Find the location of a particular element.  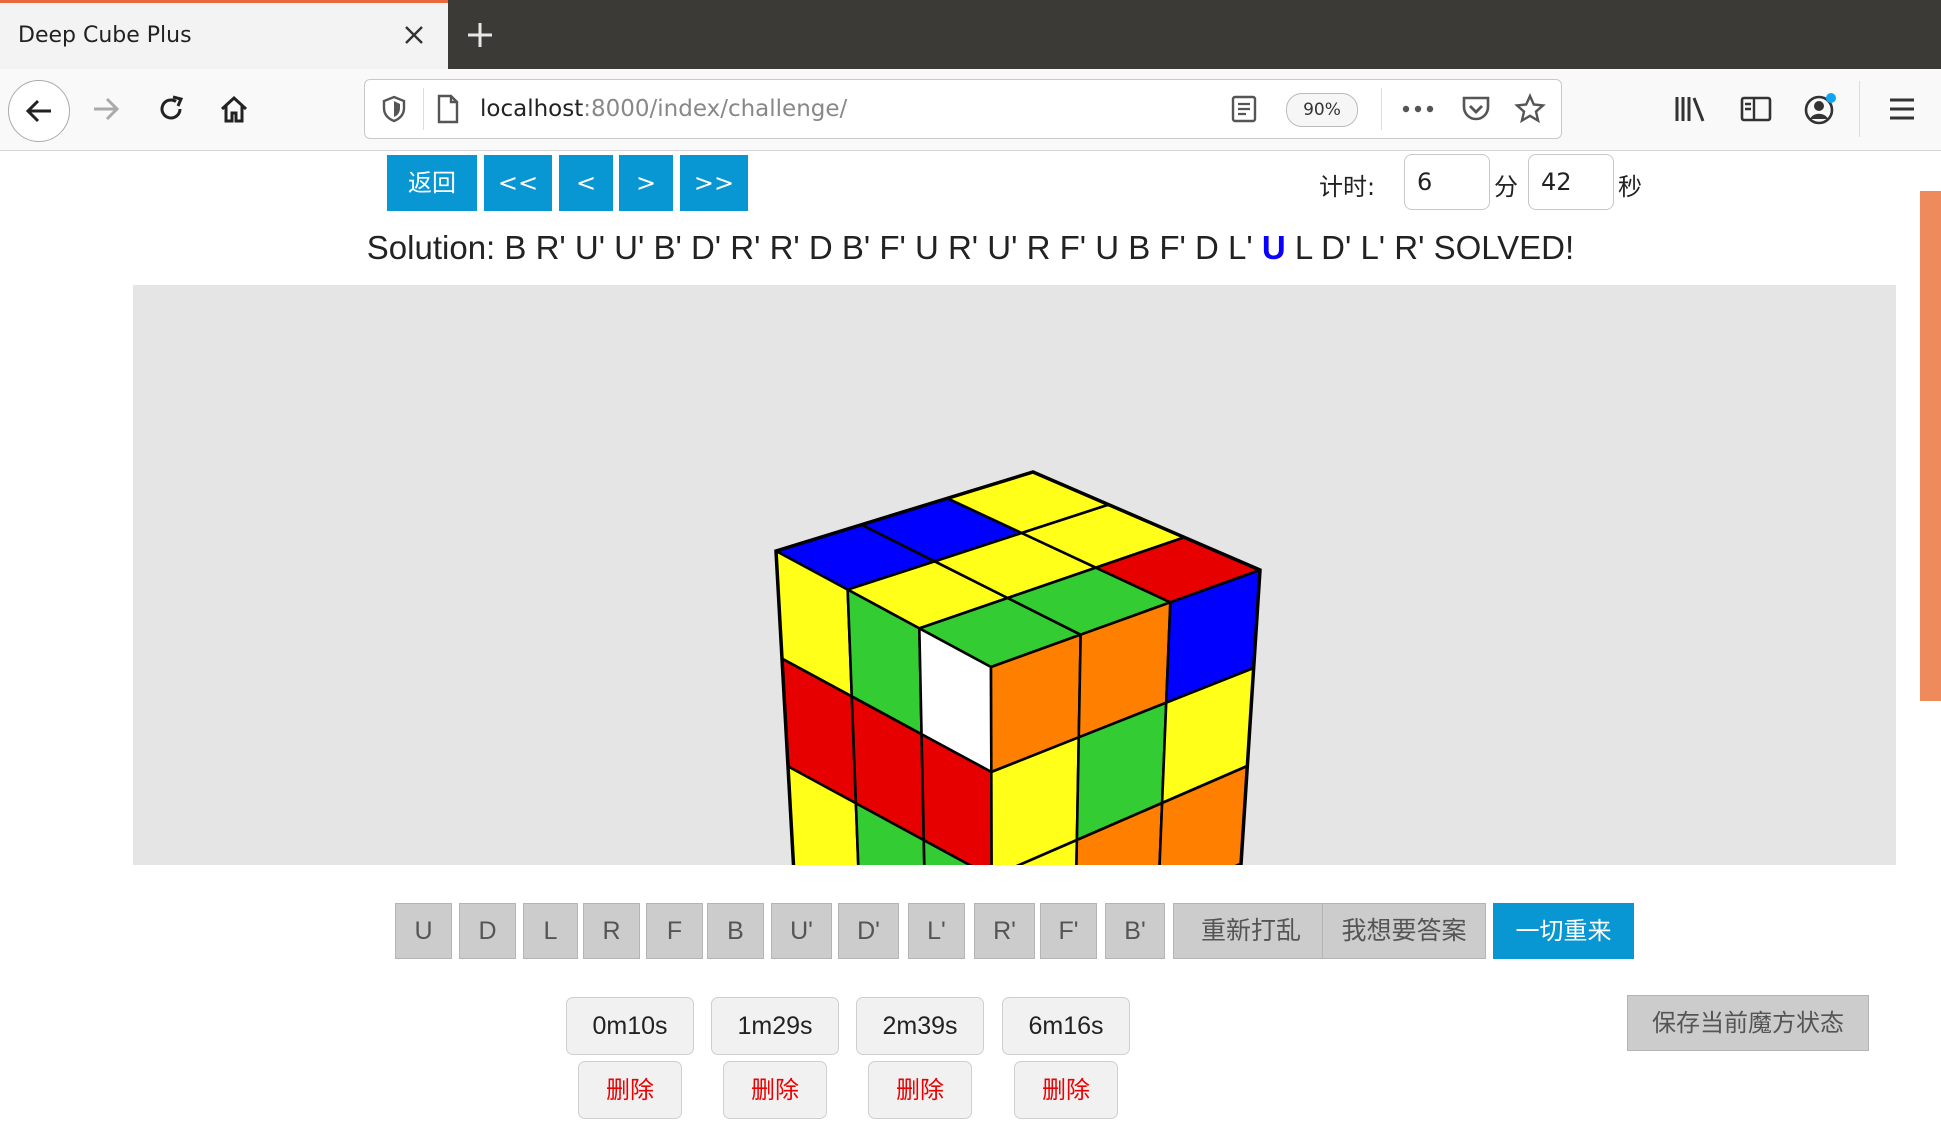

timer-minutes: 6 is located at coordinates (1447, 182).